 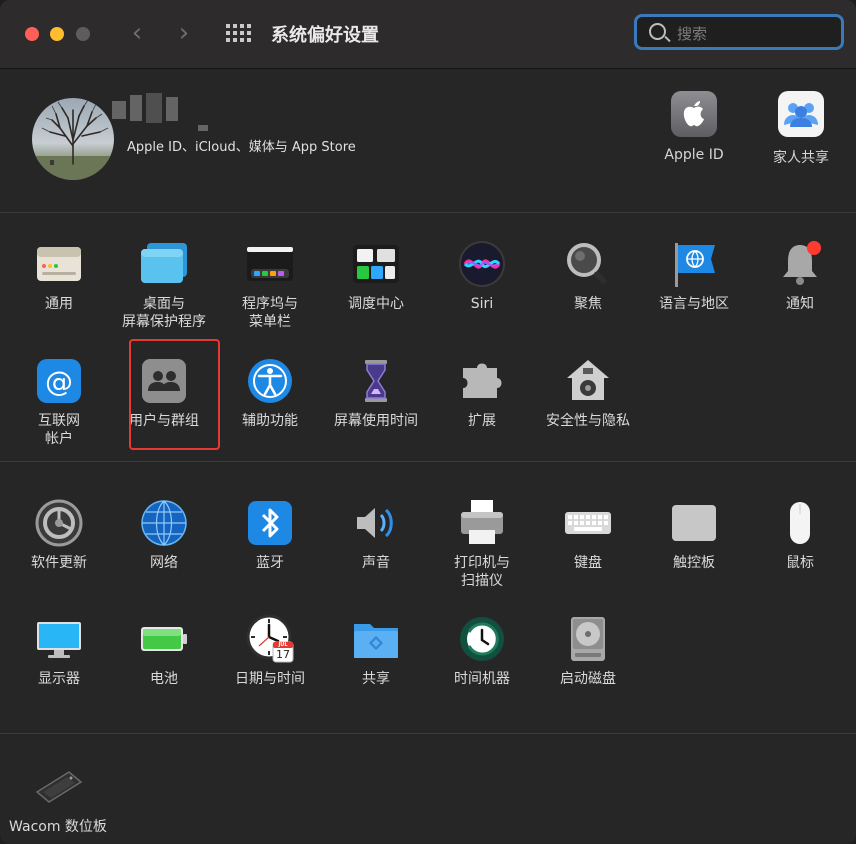 I want to click on avatar, so click(x=73, y=139).